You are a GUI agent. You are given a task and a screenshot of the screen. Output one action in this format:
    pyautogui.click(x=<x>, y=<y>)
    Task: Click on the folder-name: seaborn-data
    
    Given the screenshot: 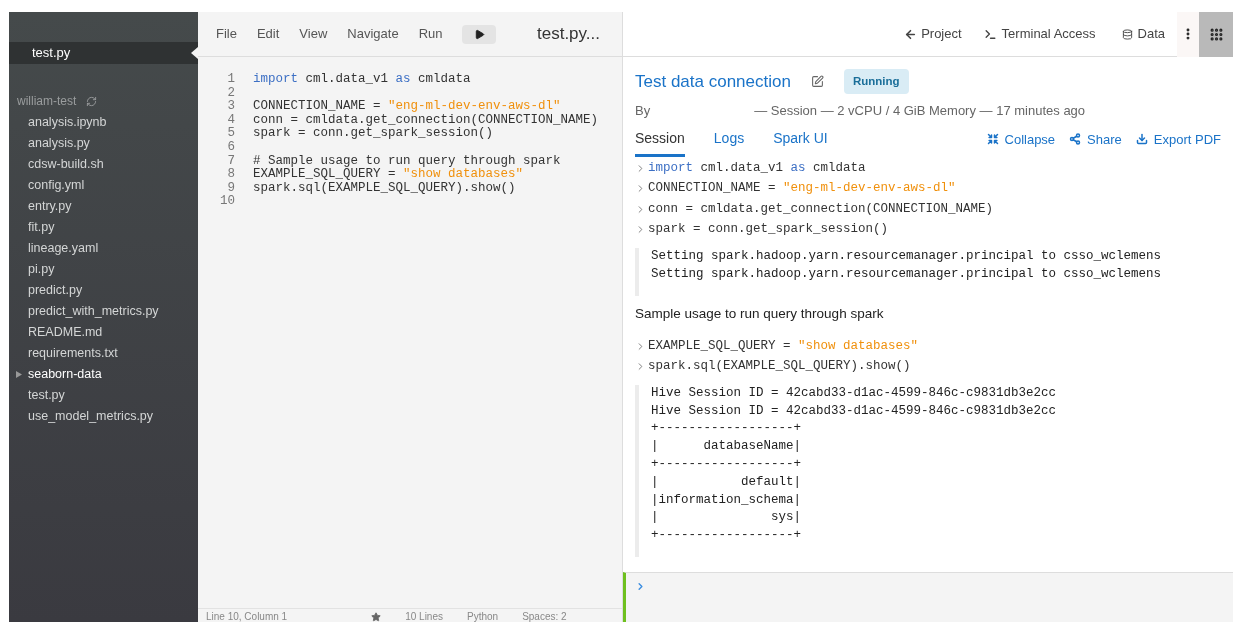 What is the action you would take?
    pyautogui.click(x=65, y=374)
    